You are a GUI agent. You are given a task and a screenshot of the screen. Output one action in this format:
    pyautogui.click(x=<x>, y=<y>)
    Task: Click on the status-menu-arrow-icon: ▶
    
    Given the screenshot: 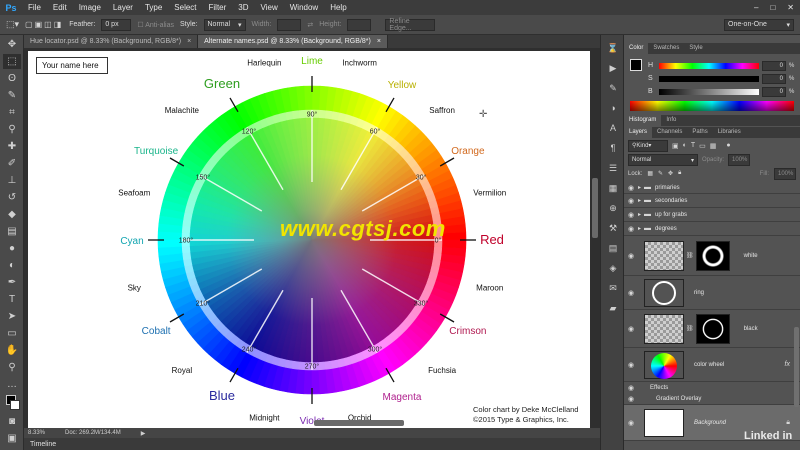 What is the action you would take?
    pyautogui.click(x=143, y=433)
    